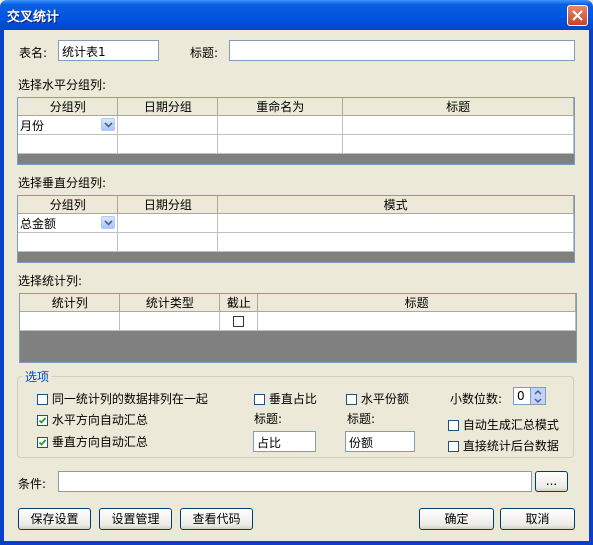 This screenshot has width=593, height=545. What do you see at coordinates (384, 399) in the screenshot?
I see `horizontal-share-label: 水平份额` at bounding box center [384, 399].